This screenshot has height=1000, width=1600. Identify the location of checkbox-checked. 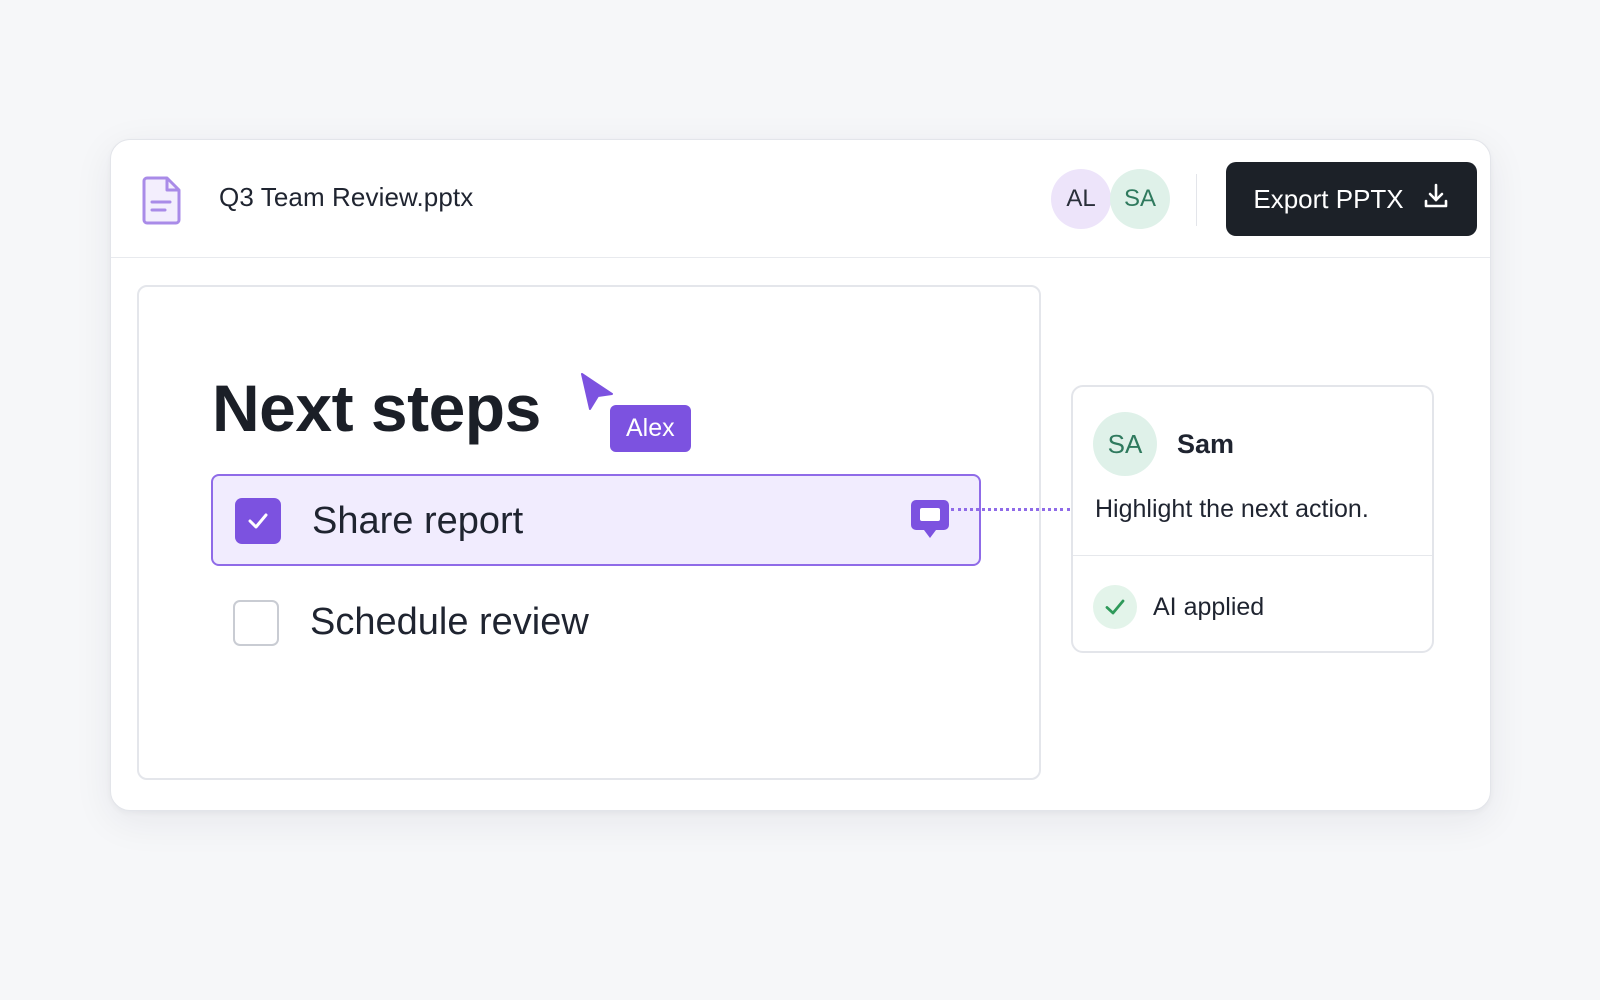
(258, 521).